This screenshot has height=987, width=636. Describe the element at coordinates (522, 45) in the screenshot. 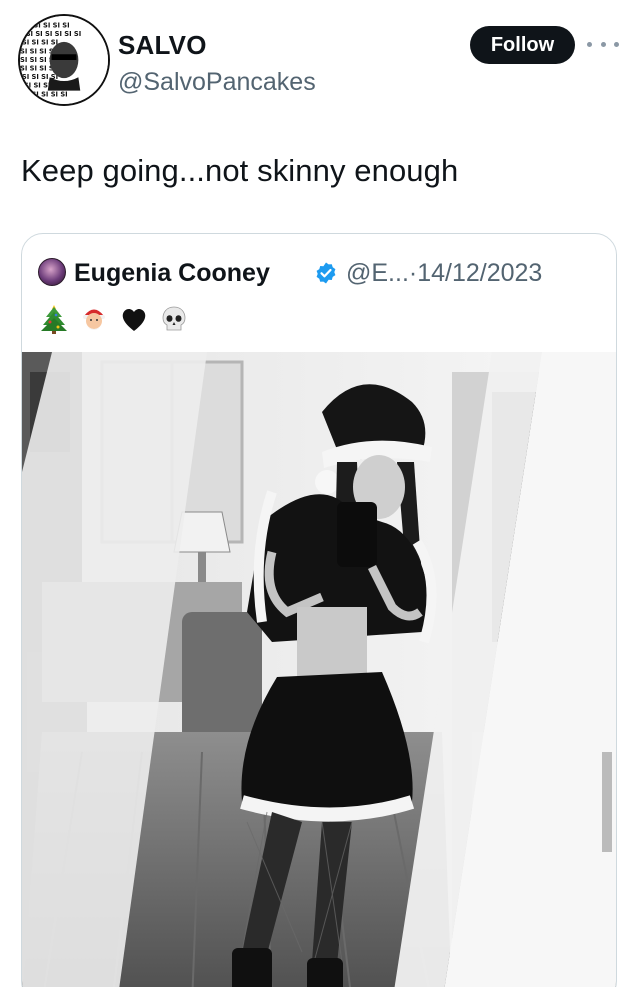

I see `follow-button: Follow` at that location.